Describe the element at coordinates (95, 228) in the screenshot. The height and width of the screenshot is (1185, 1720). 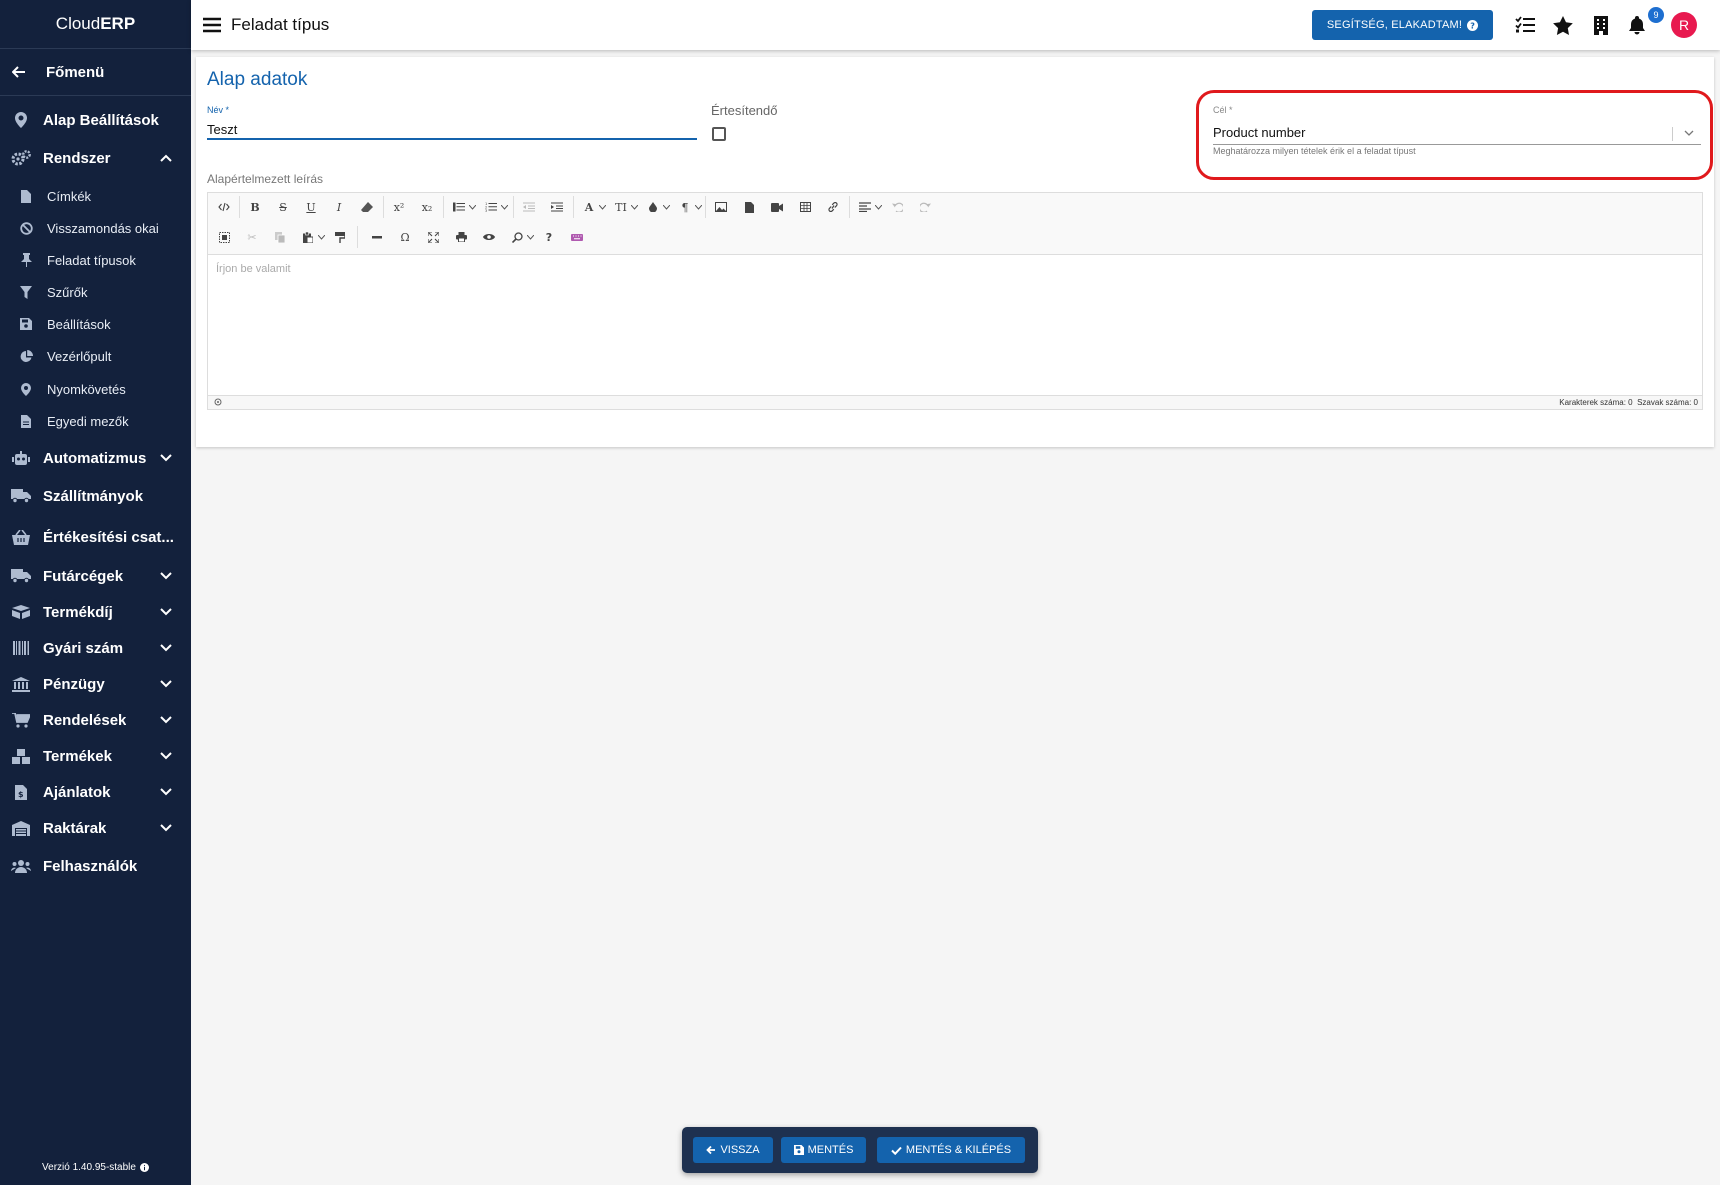
I see `sidebar-subitem-visszamondas-okai: Visszamondás okai` at that location.